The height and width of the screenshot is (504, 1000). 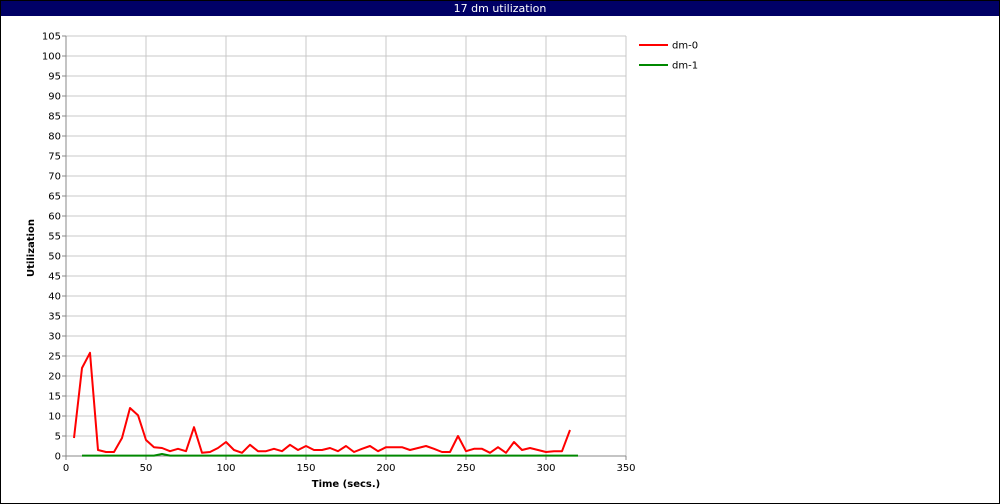 I want to click on x-axis-title: Time (secs.), so click(x=346, y=484).